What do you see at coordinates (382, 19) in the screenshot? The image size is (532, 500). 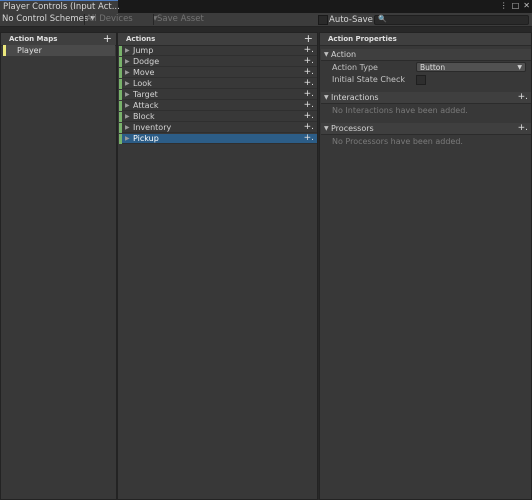 I see `search-icon: 🔍` at bounding box center [382, 19].